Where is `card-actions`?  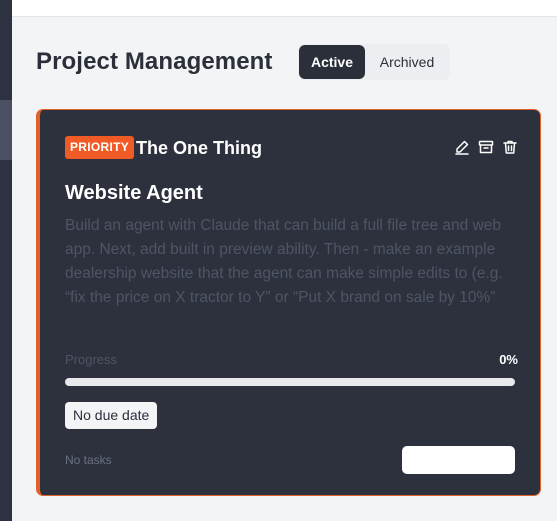
card-actions is located at coordinates (486, 148).